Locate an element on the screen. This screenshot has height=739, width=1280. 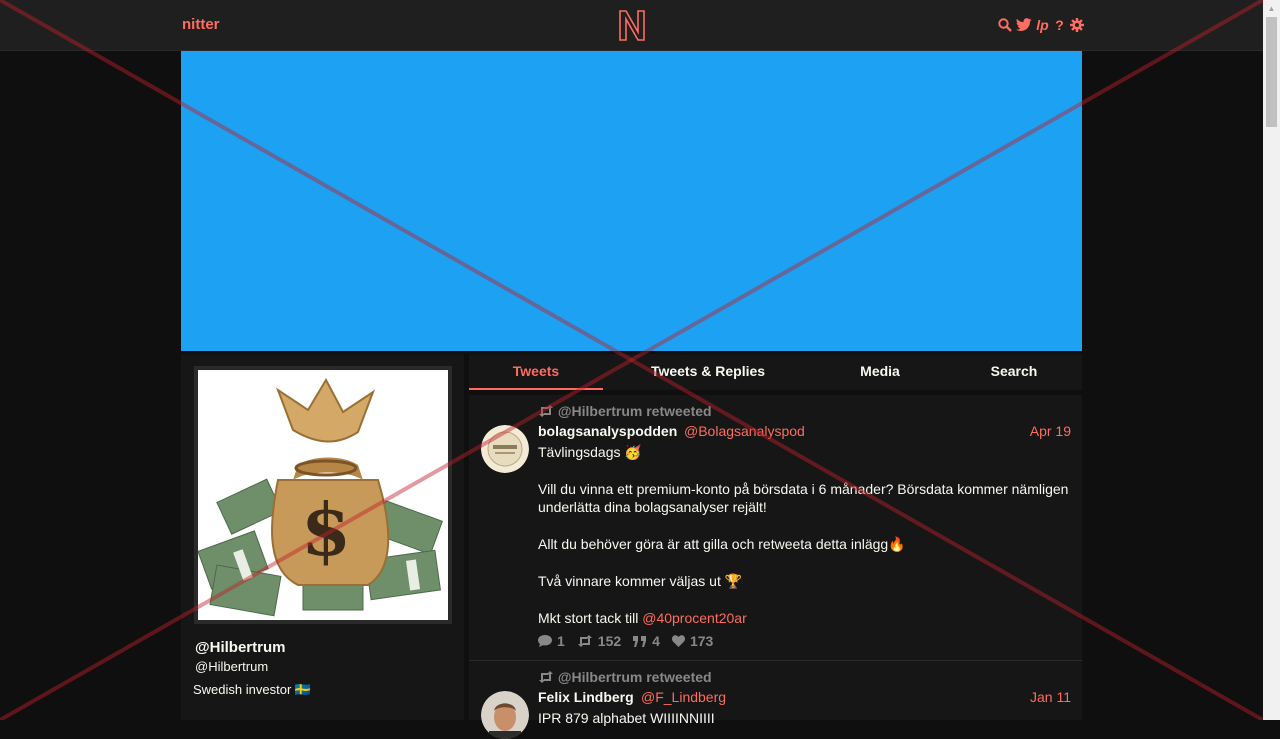
page-scrollbar: ▲ is located at coordinates (1271, 360).